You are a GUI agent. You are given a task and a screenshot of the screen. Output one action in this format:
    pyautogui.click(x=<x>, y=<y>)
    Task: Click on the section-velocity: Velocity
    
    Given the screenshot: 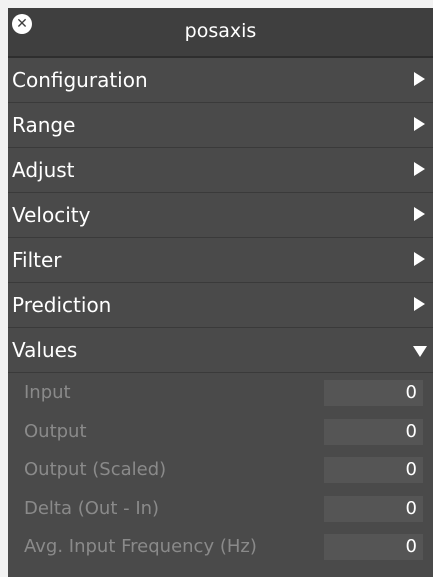 What is the action you would take?
    pyautogui.click(x=220, y=215)
    